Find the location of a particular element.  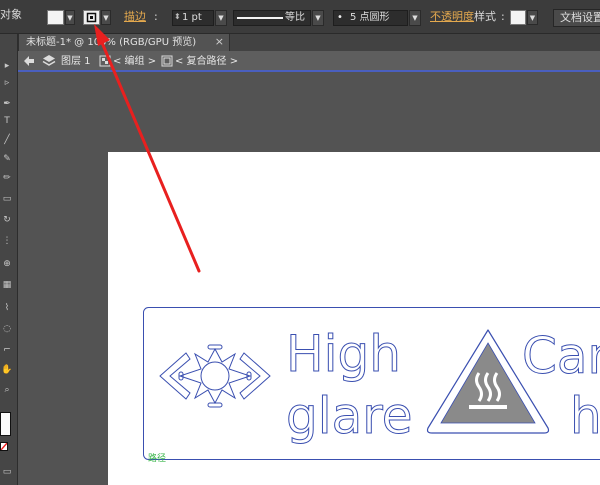

annotation-arrow is located at coordinates (147, 148).